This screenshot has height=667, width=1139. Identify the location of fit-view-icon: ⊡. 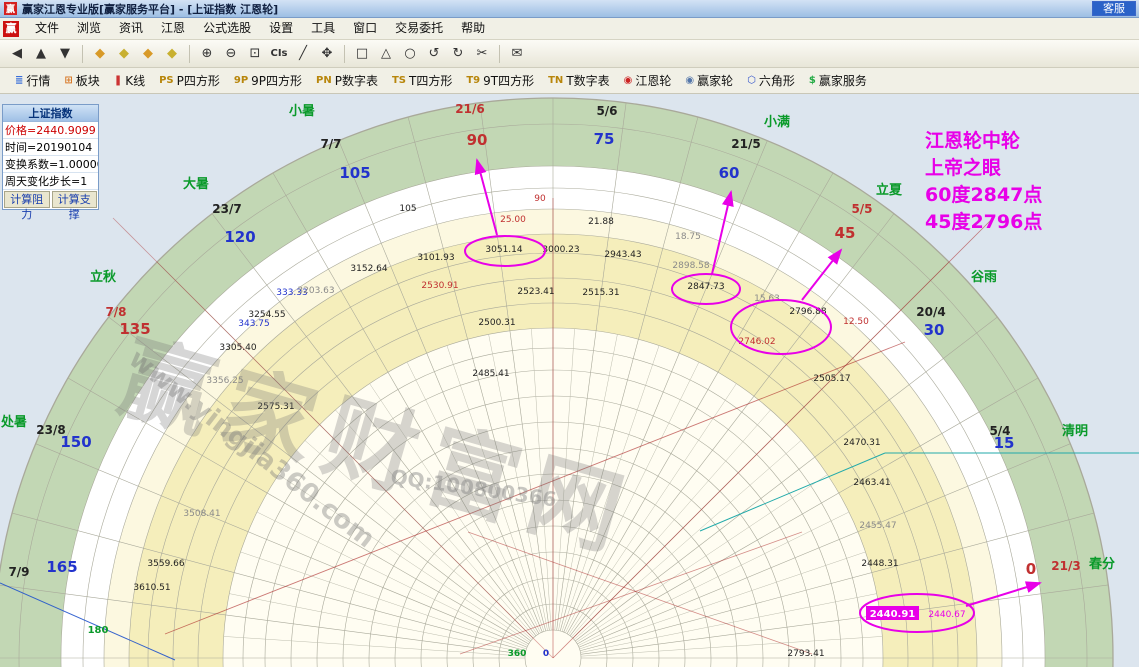
(255, 54).